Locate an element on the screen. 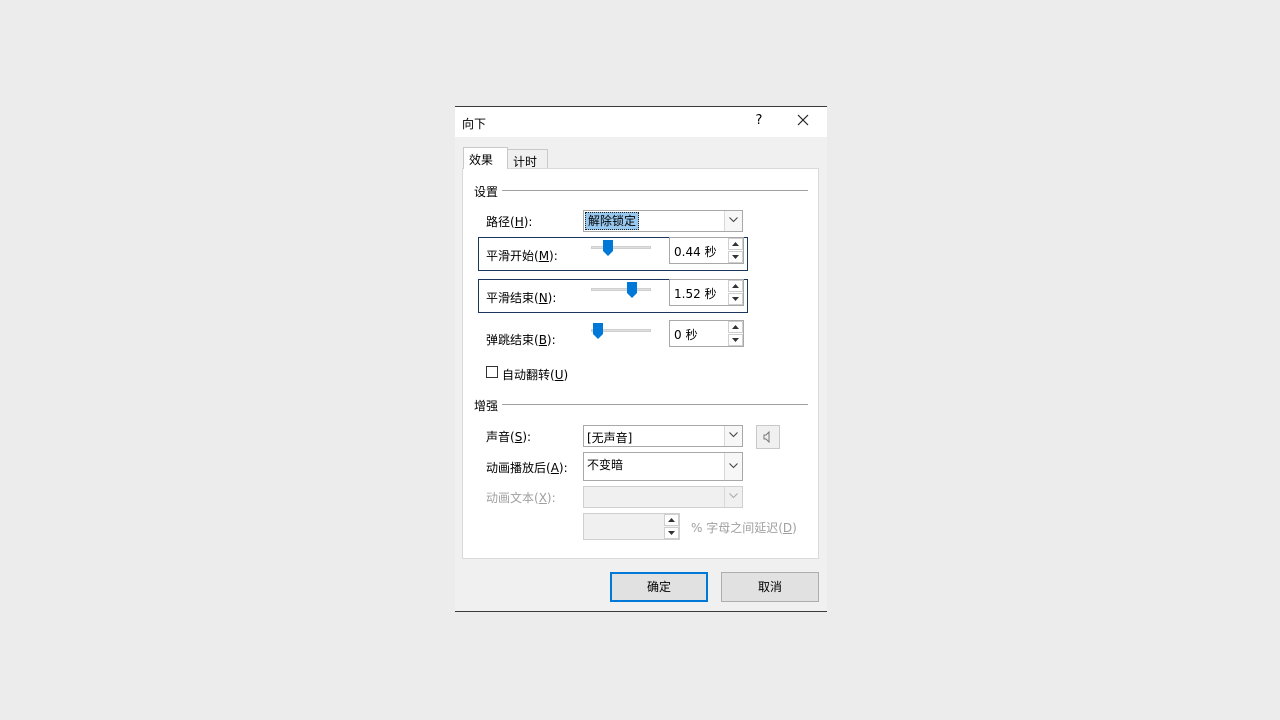 This screenshot has height=720, width=1280. cancel-button-label: 取消 is located at coordinates (769, 587).